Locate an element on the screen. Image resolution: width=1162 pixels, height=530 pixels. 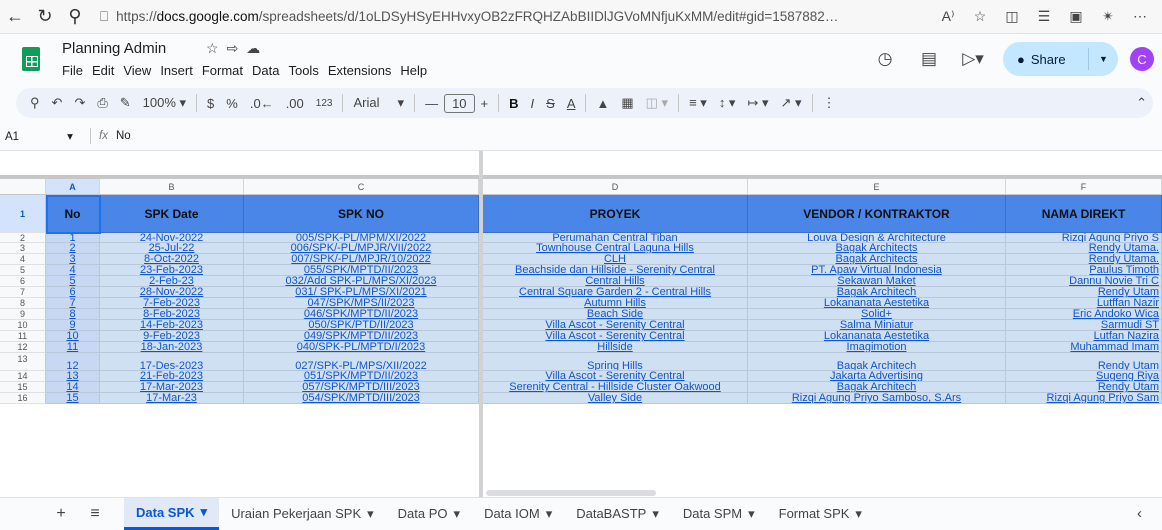
table-cell: Townhouse Central Laguna Hills is located at coordinates (615, 248).